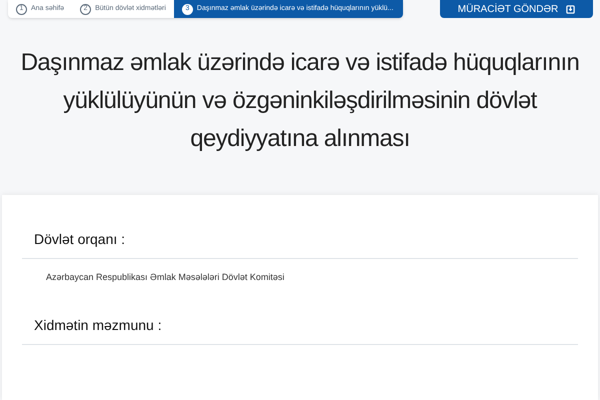 This screenshot has height=400, width=600. Describe the element at coordinates (571, 9) in the screenshot. I see `send-icon` at that location.